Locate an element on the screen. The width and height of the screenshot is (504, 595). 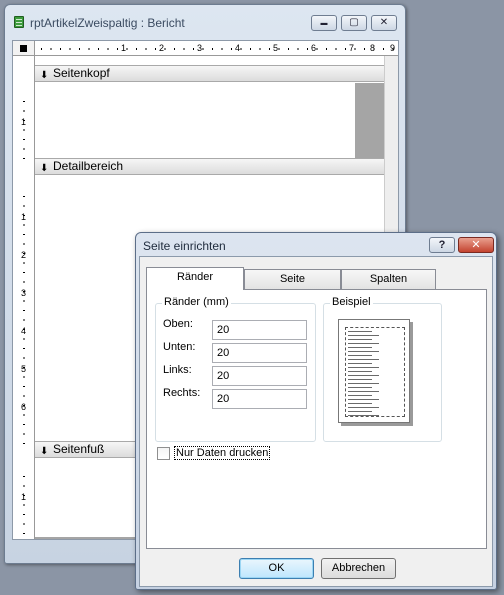
maximize-icon: ▢ is located at coordinates (354, 22).